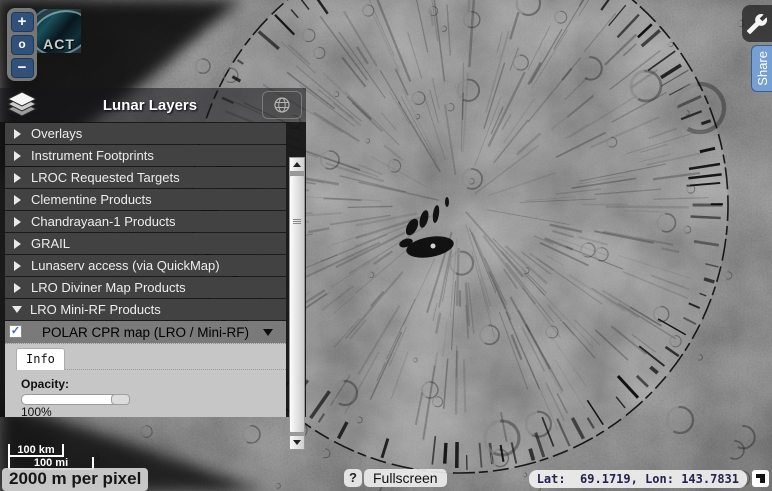 The image size is (772, 491). I want to click on basemap-globe-button, so click(282, 105).